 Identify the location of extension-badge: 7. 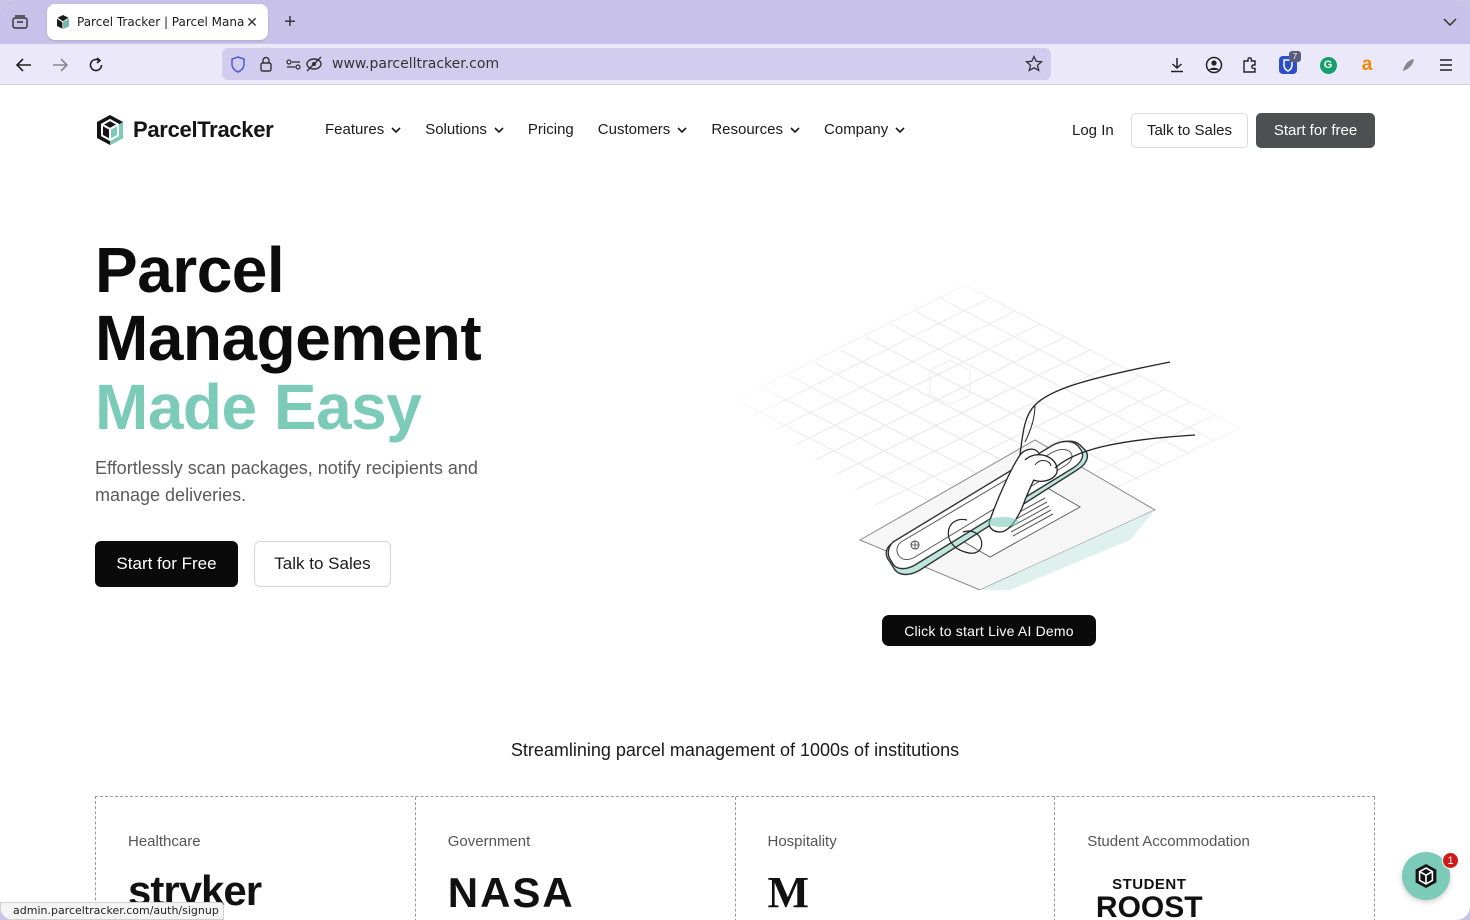
(1295, 56).